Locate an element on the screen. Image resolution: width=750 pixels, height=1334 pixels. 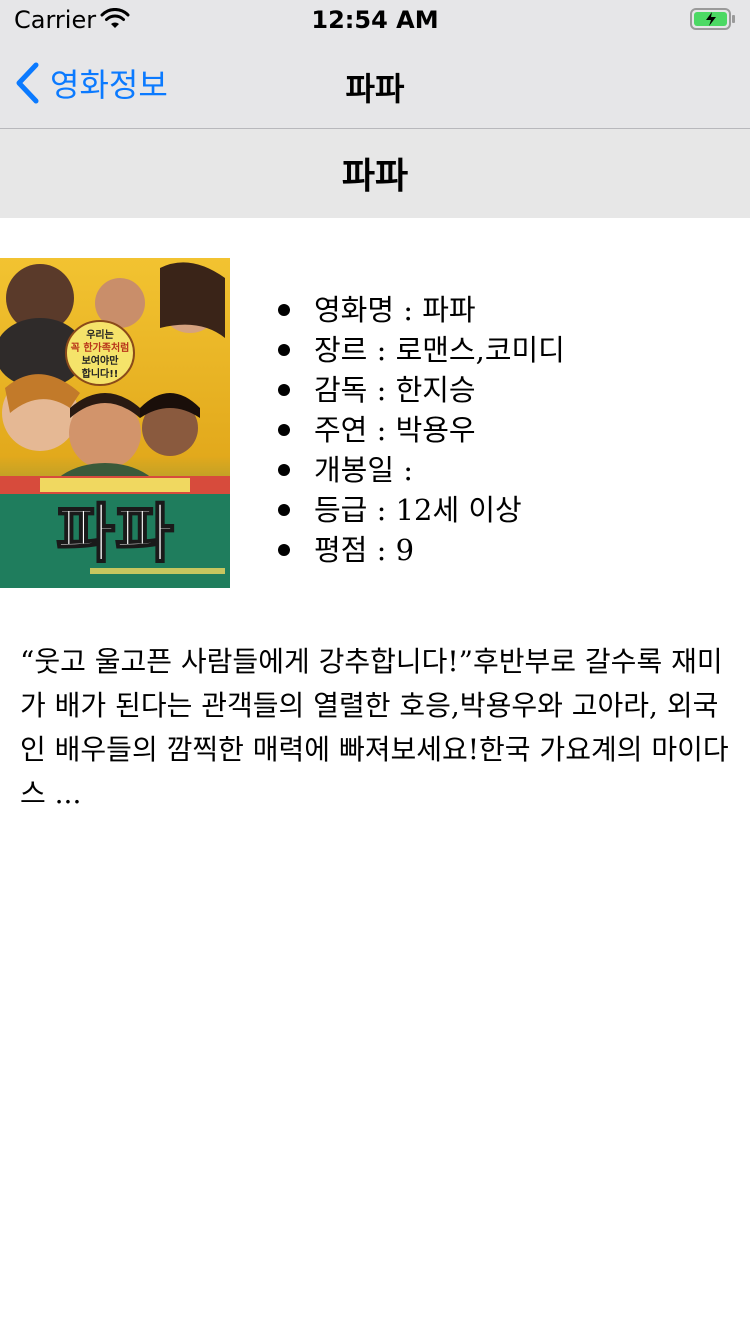
poster-artwork: 우리는 꼭 한가족처럼 보여야만 합니다!! 파파 is located at coordinates (115, 423).